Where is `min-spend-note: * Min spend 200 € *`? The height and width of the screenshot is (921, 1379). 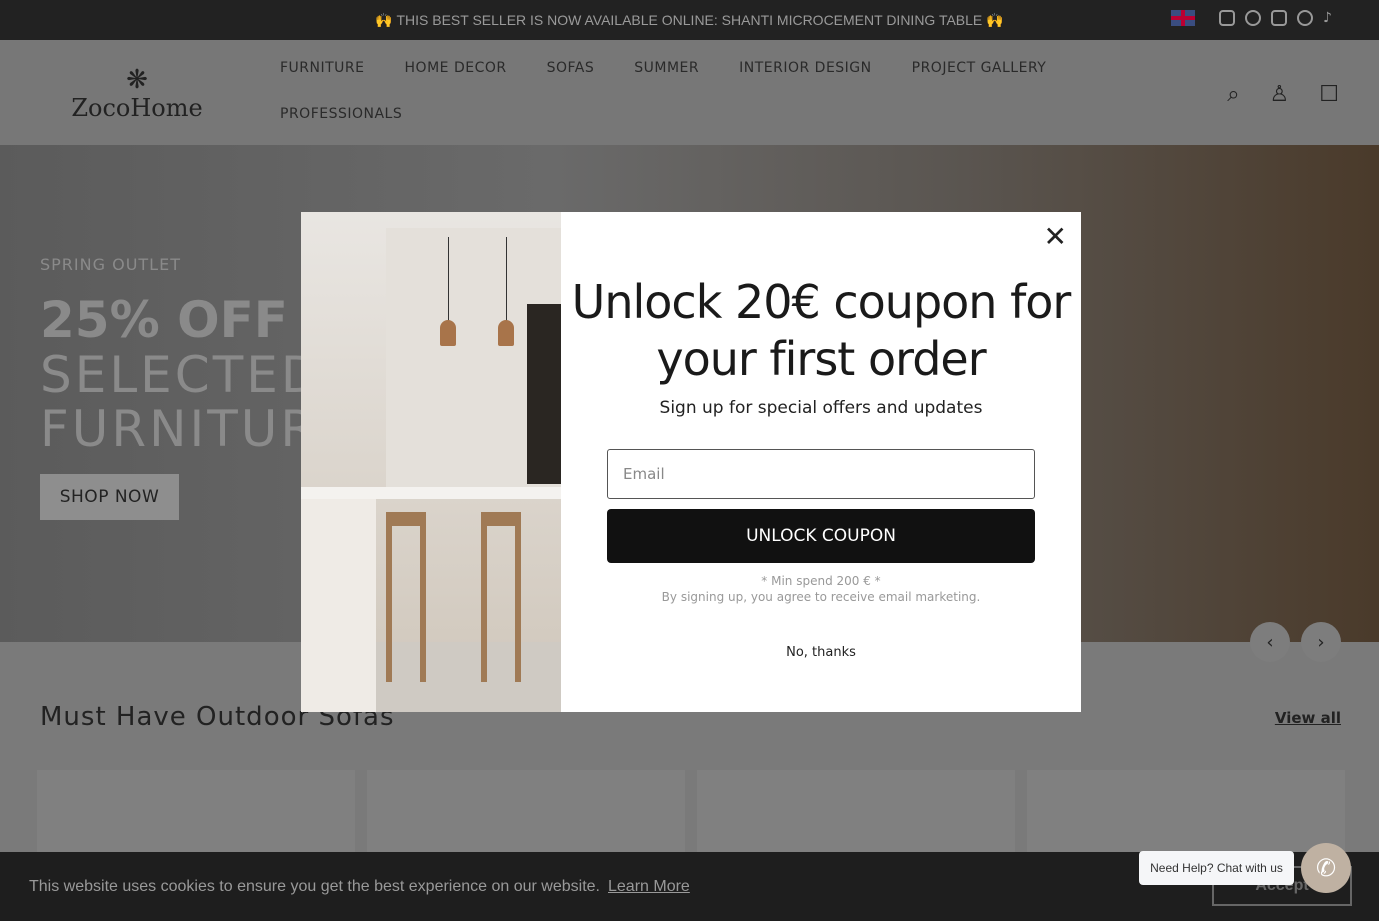 min-spend-note: * Min spend 200 € * is located at coordinates (821, 581).